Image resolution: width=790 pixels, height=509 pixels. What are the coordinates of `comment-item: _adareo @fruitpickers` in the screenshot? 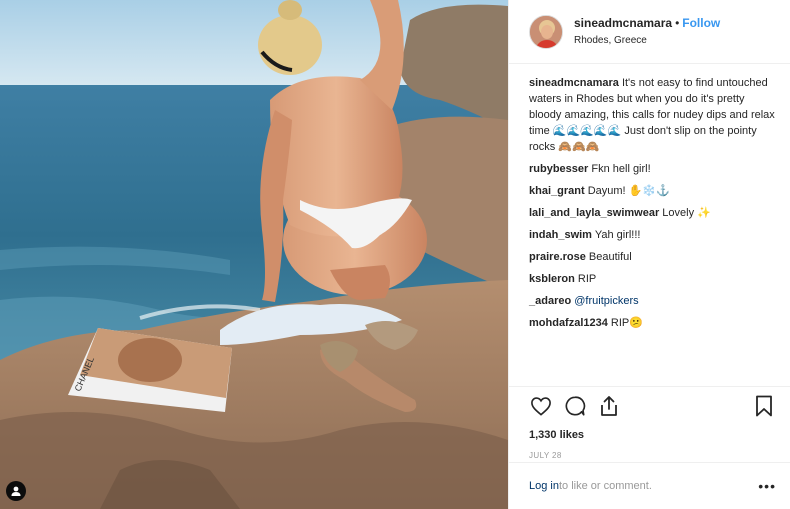 It's located at (652, 301).